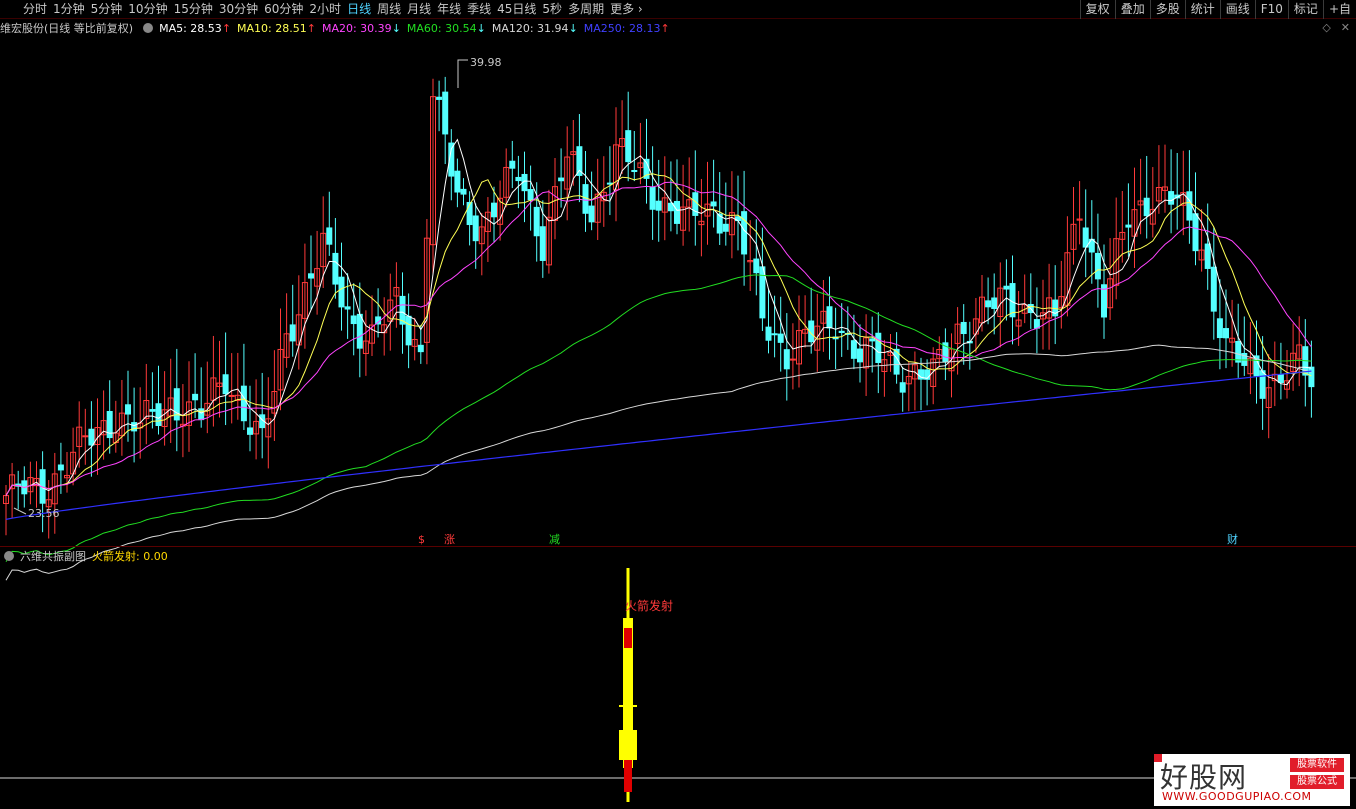 The image size is (1356, 809). Describe the element at coordinates (20, 511) in the screenshot. I see `low-pointer` at that location.